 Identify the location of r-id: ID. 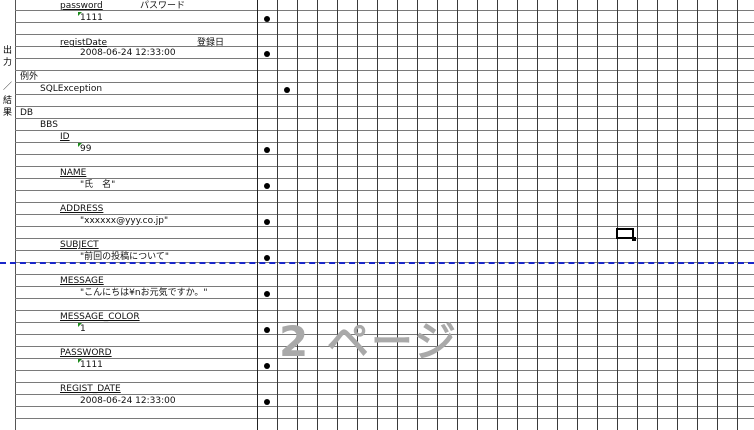
(65, 137).